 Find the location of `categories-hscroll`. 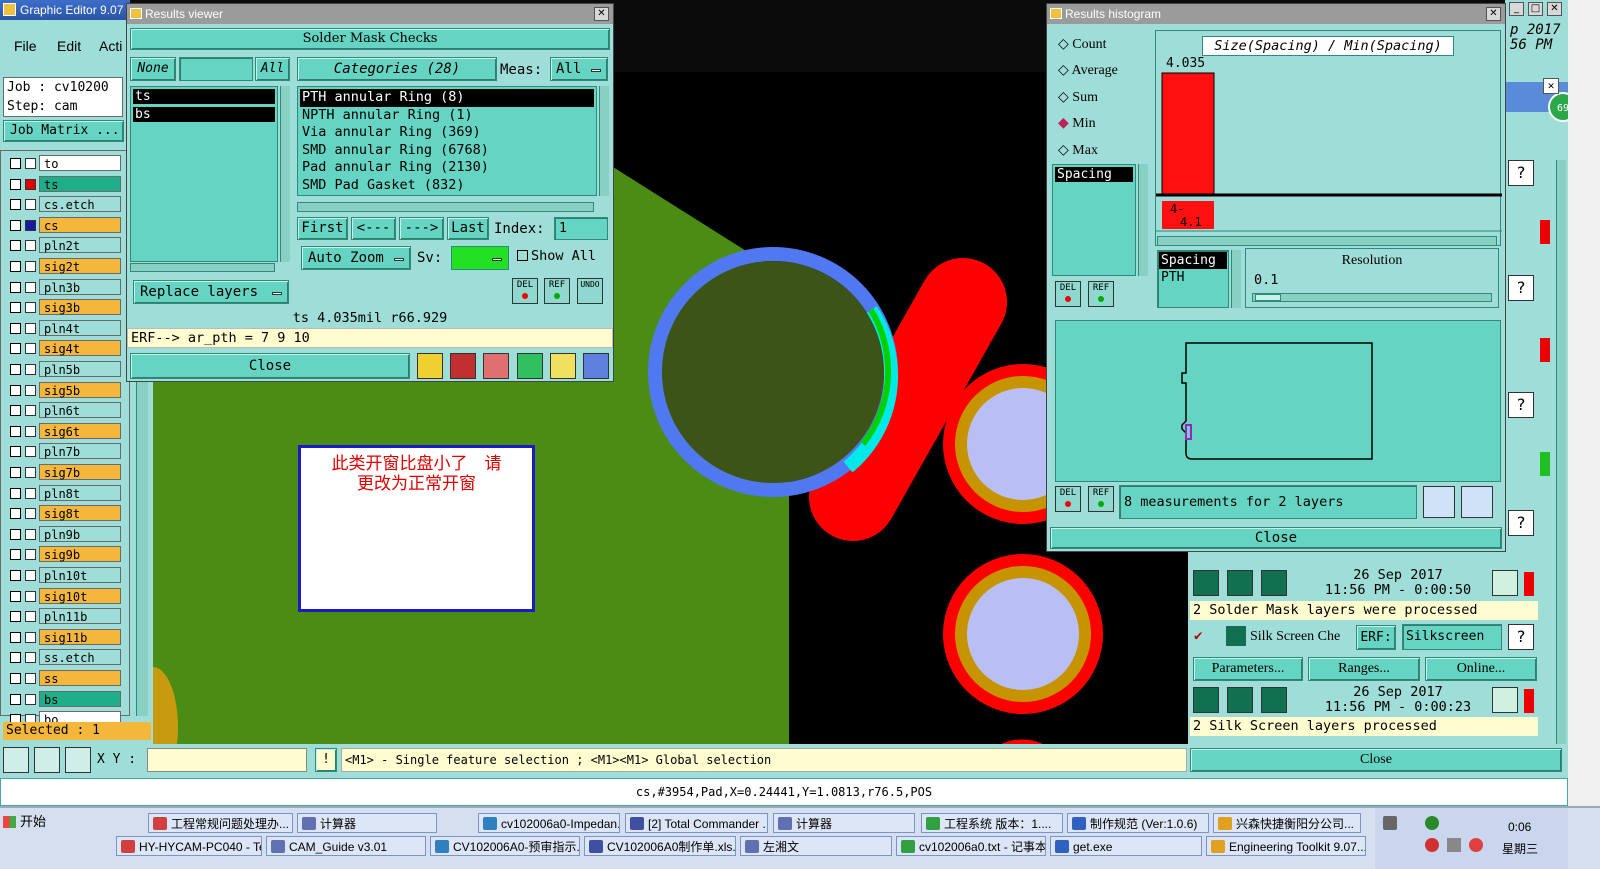

categories-hscroll is located at coordinates (445, 207).